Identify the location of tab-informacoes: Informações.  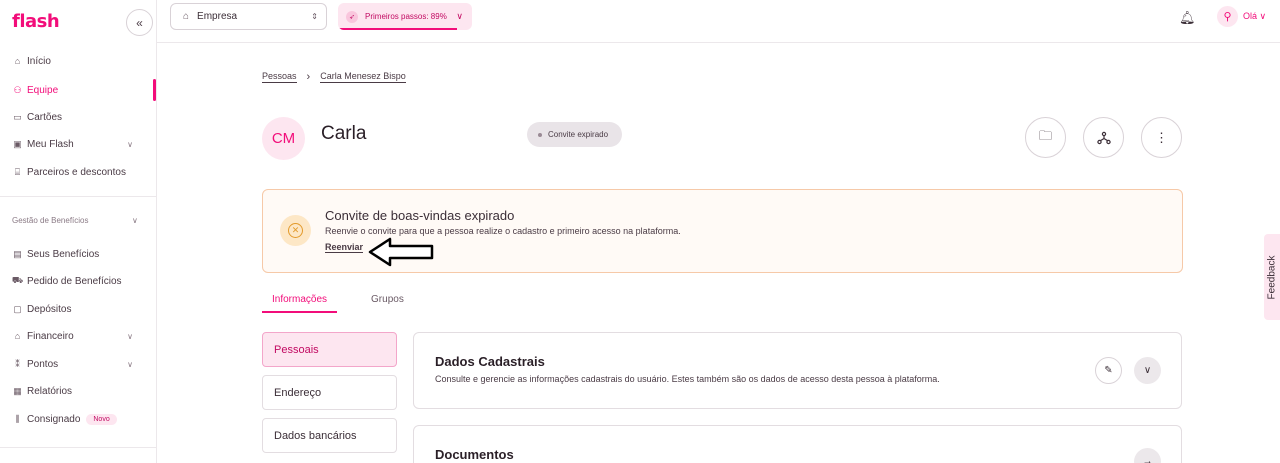
(300, 303).